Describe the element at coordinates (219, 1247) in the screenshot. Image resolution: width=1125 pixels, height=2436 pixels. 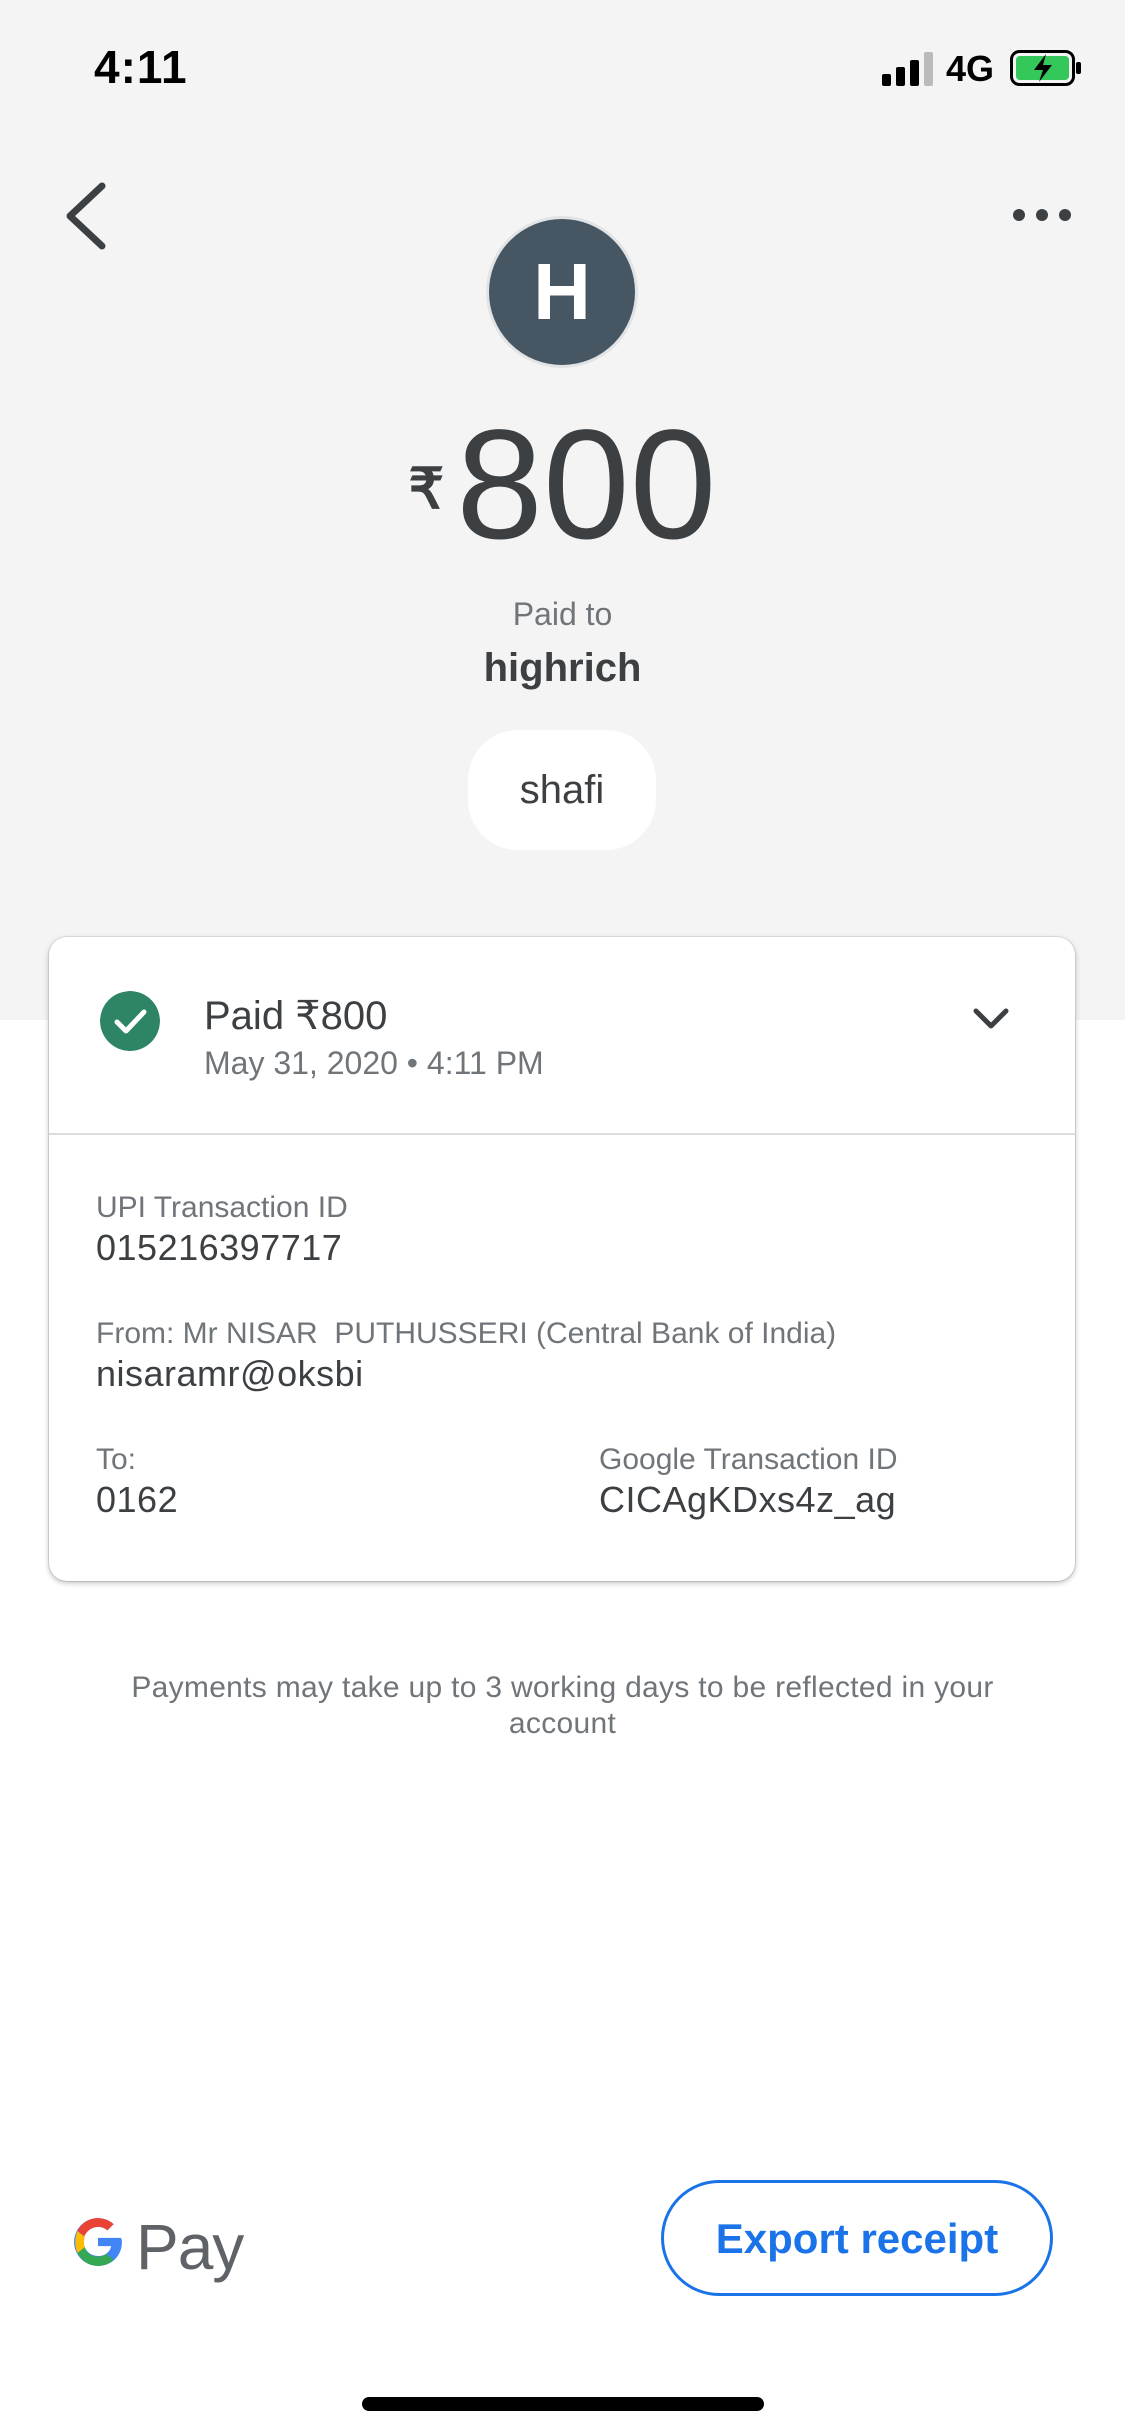
I see `upi-transaction-id: 015216397717` at that location.